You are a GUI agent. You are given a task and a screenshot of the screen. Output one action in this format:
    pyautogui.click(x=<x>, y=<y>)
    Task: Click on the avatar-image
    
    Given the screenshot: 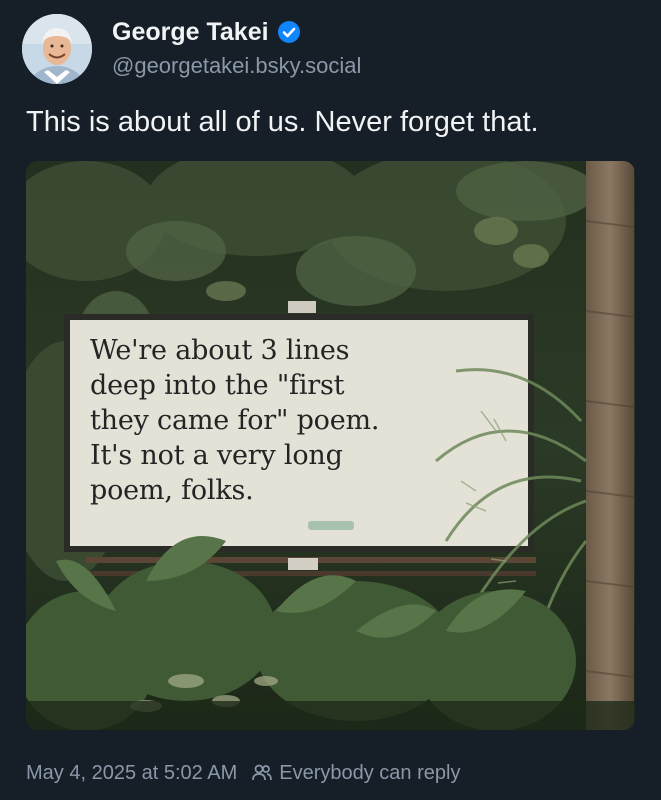 What is the action you would take?
    pyautogui.click(x=57, y=49)
    